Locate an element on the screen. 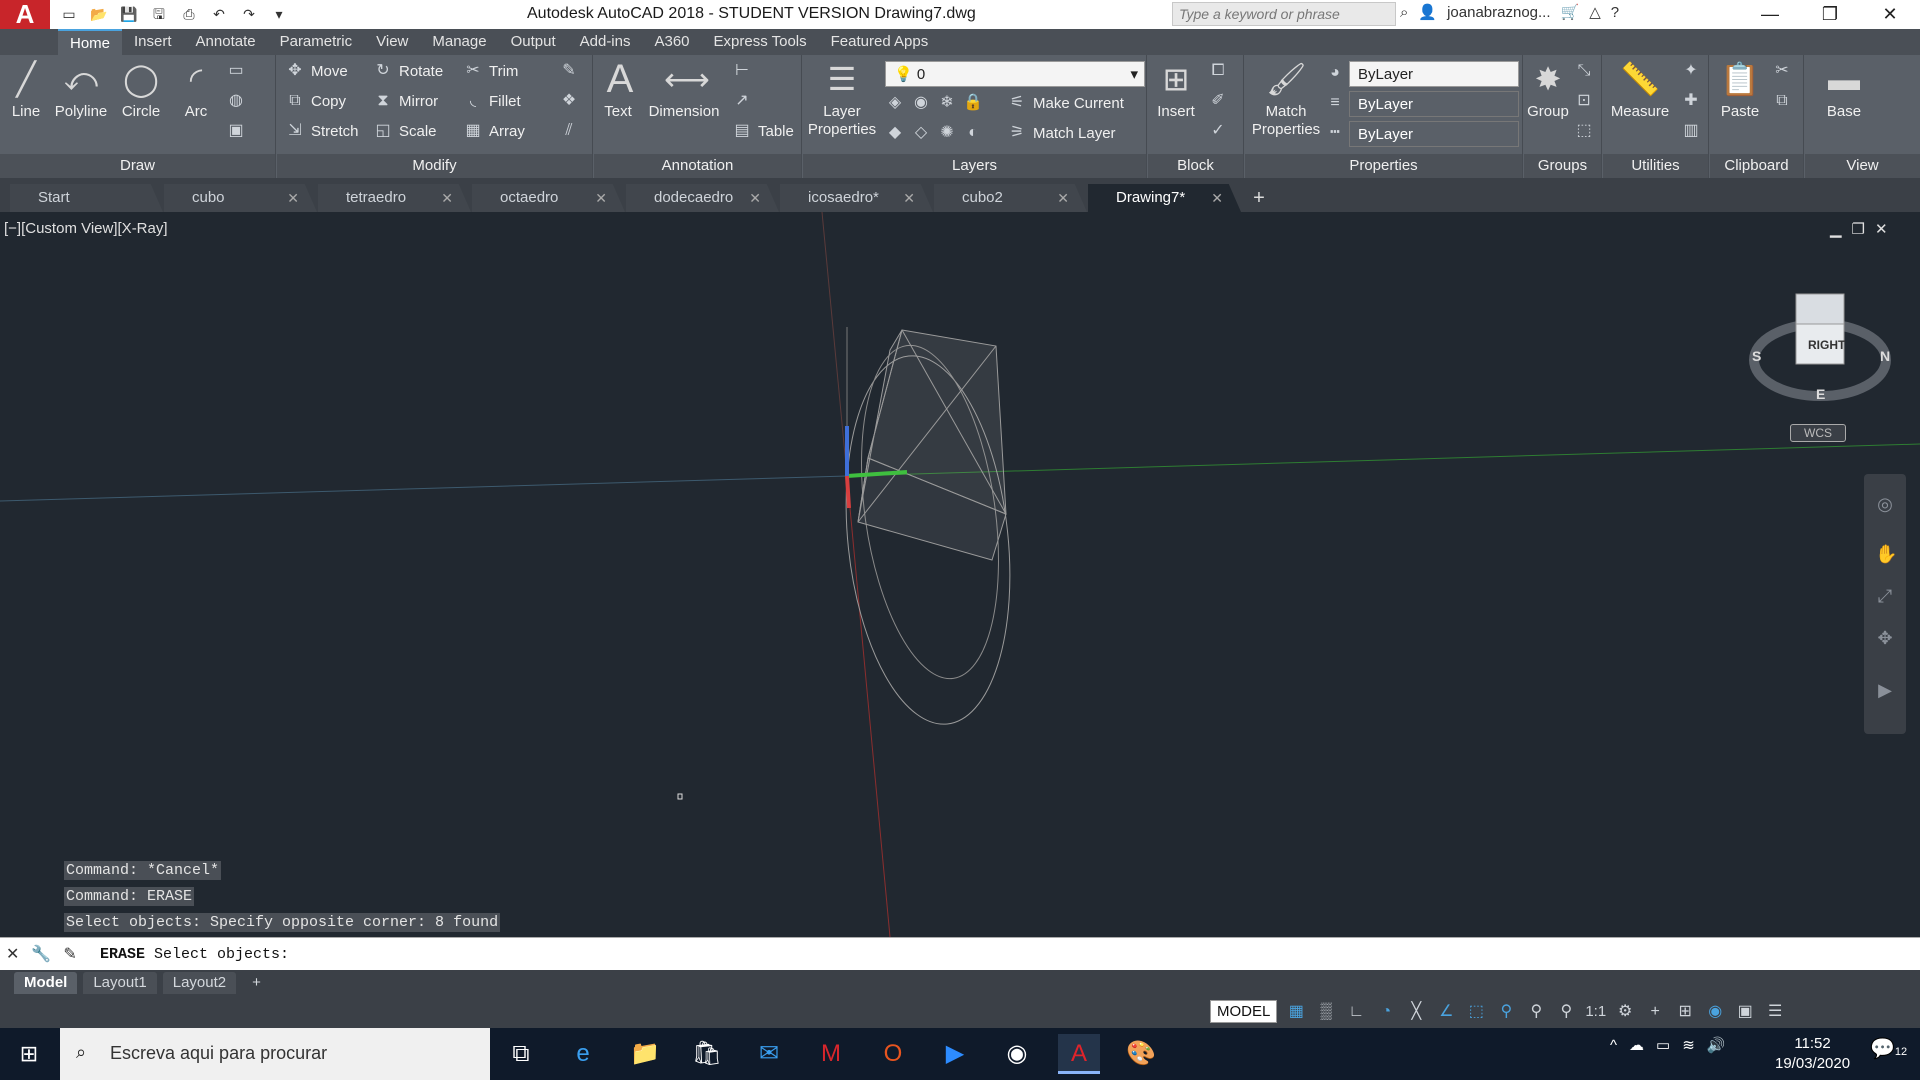 This screenshot has height=1080, width=1920. help-search-input: Type a keyword or phrase is located at coordinates (1284, 14).